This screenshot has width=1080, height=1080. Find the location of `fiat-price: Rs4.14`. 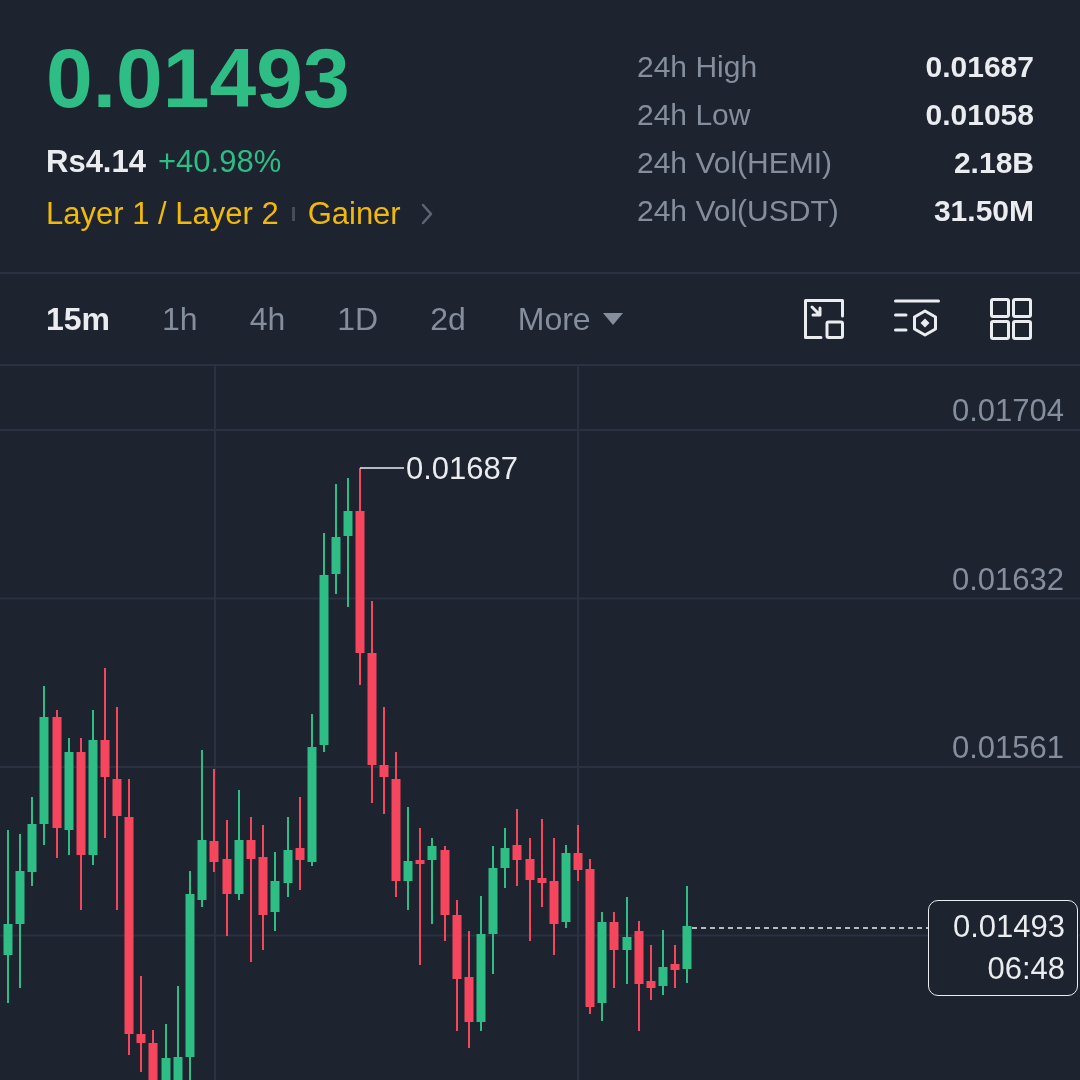

fiat-price: Rs4.14 is located at coordinates (96, 162).